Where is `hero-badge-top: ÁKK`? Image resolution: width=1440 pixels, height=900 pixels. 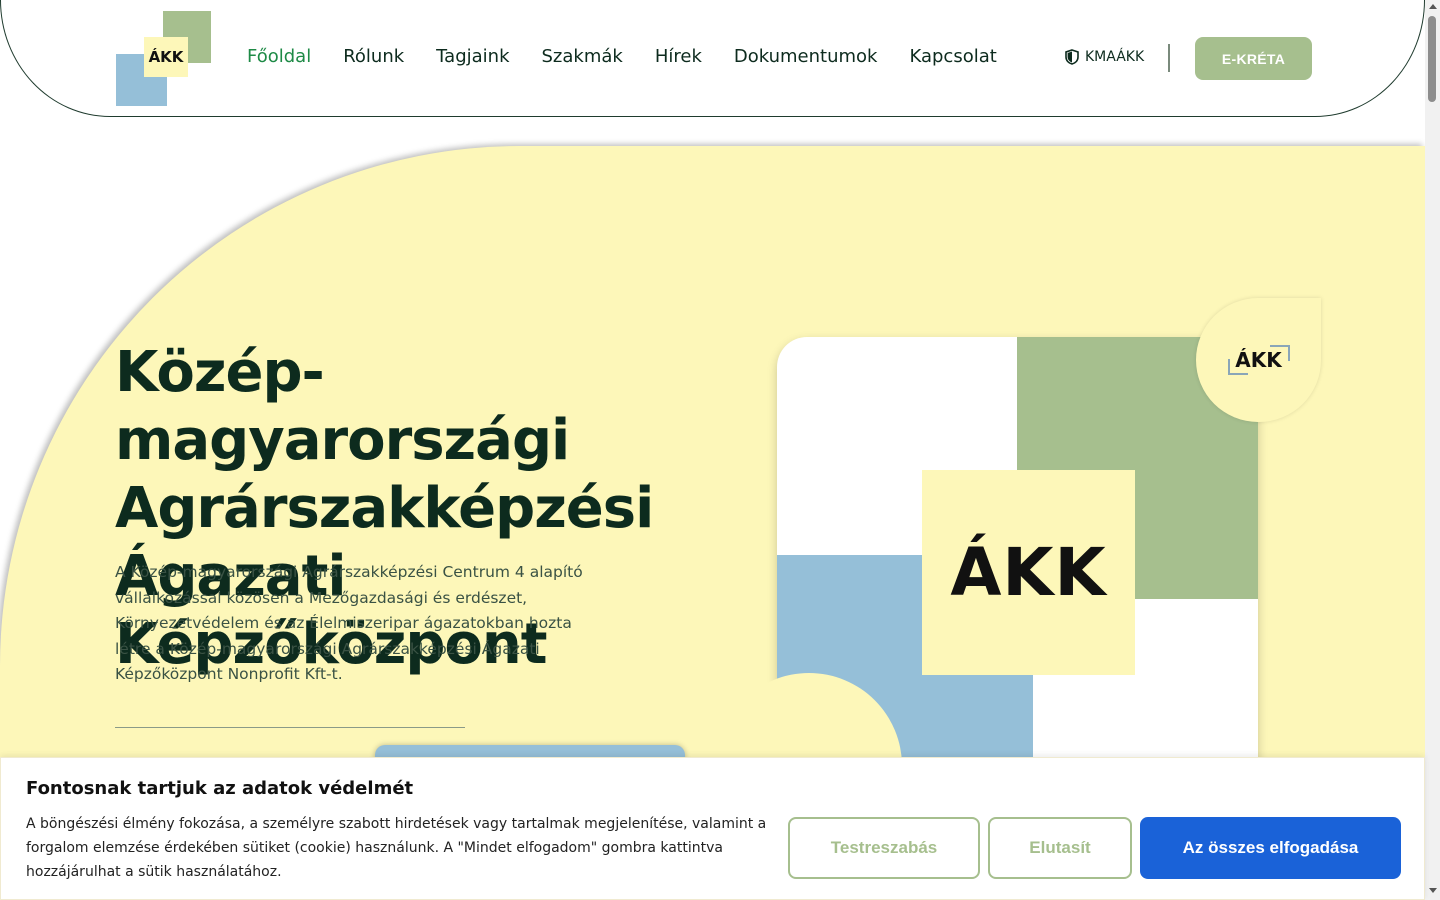
hero-badge-top: ÁKK is located at coordinates (1258, 360).